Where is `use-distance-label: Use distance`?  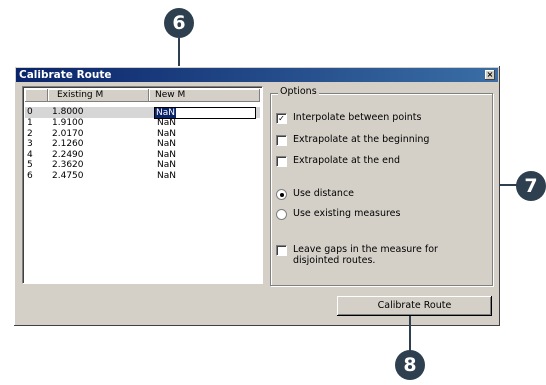
use-distance-label: Use distance is located at coordinates (324, 193).